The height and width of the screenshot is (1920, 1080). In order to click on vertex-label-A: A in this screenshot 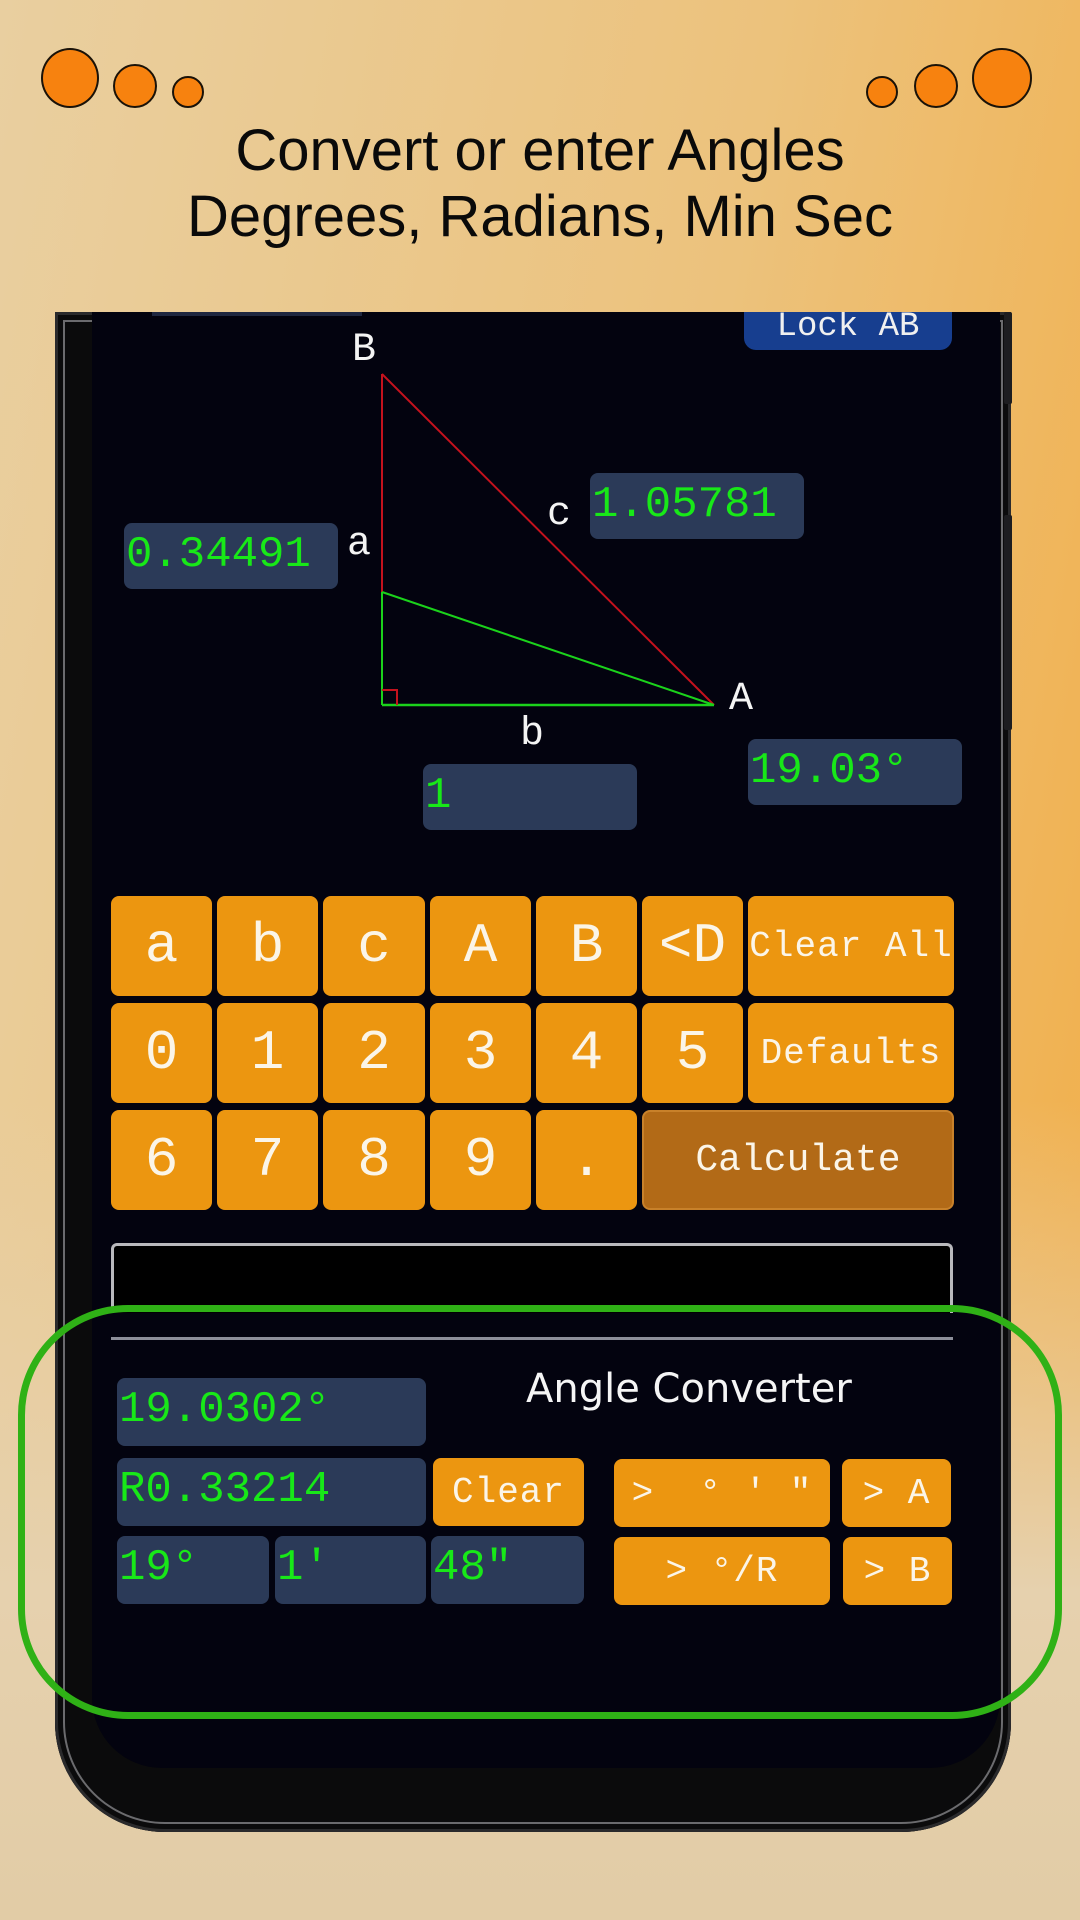, I will do `click(741, 699)`.